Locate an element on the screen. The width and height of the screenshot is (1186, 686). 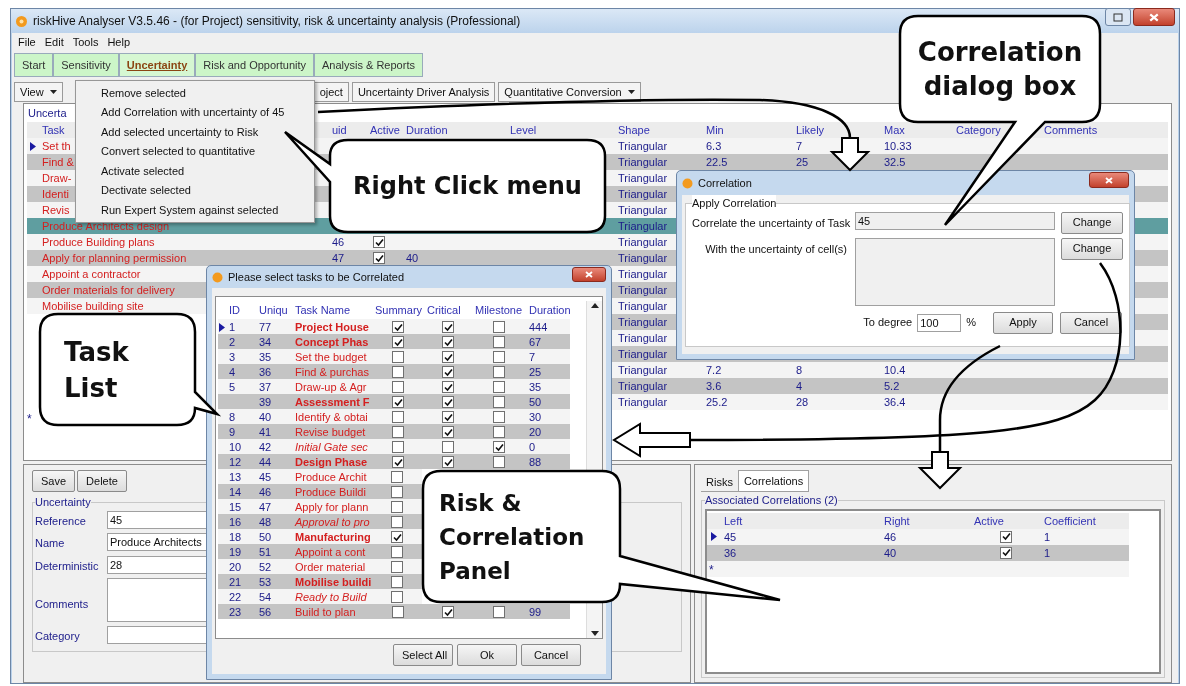
input-field: Produce Architects is located at coordinates (157, 542).